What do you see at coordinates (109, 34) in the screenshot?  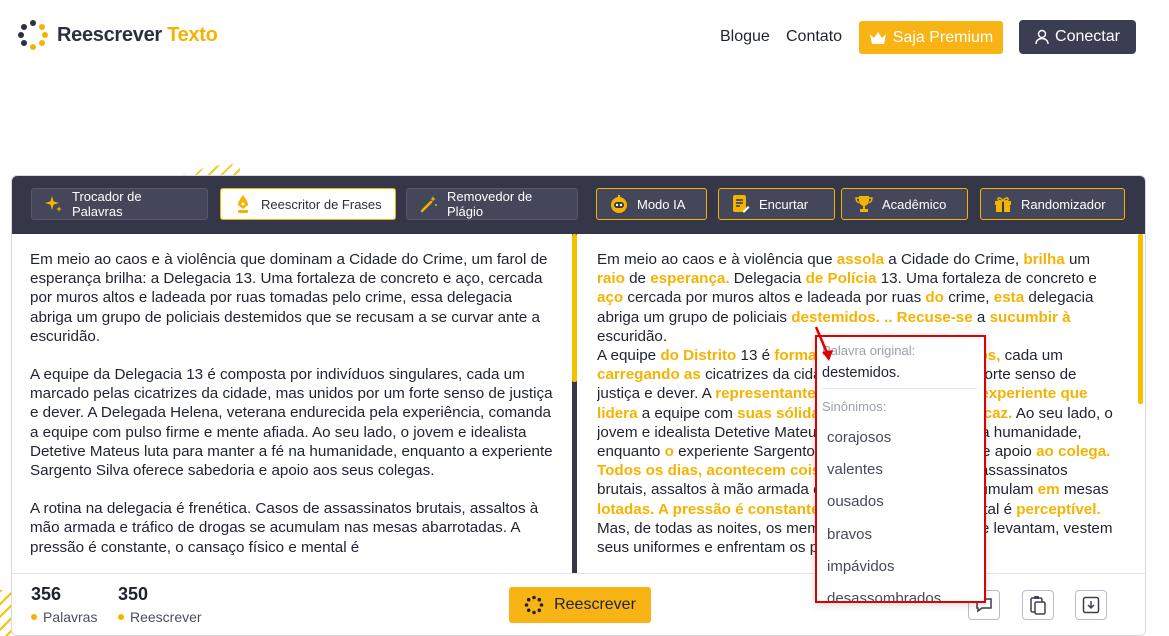 I see `logo-word-1: Reescrever` at bounding box center [109, 34].